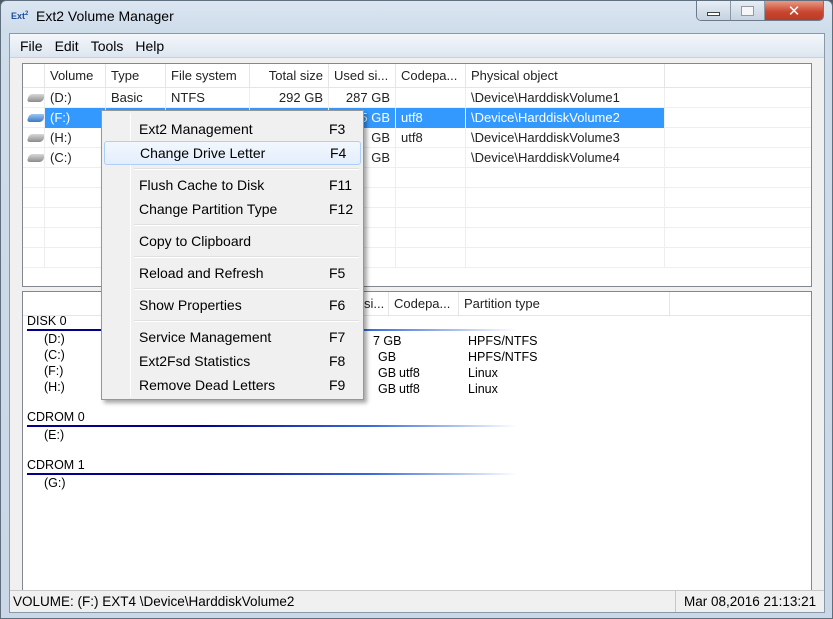  I want to click on physical-cell: \Device\HarddiskVolume3, so click(565, 138).